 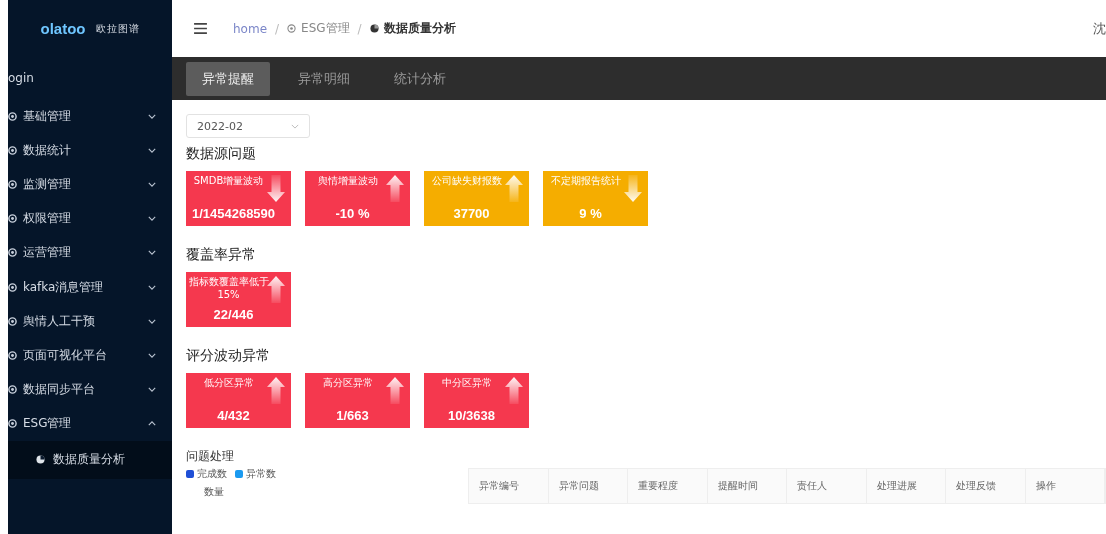 I want to click on target-icon, so click(x=292, y=28).